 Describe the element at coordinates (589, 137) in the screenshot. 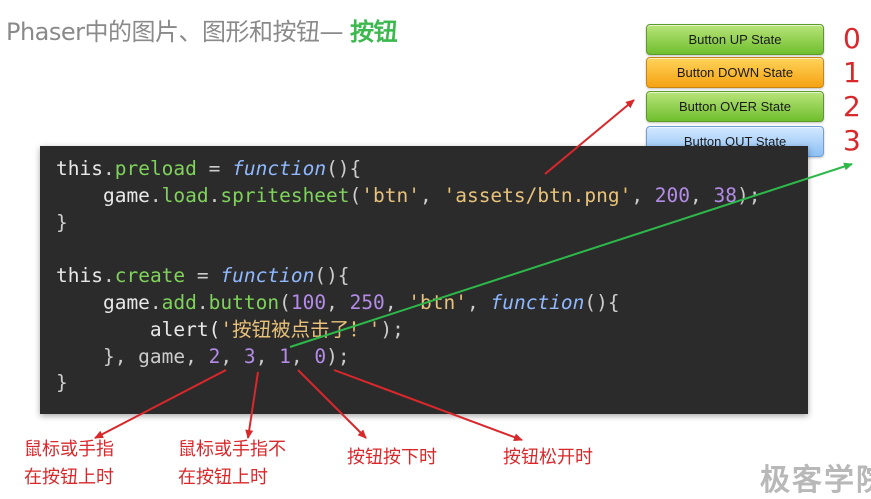

I see `arrow-spritesheet-to-states` at that location.